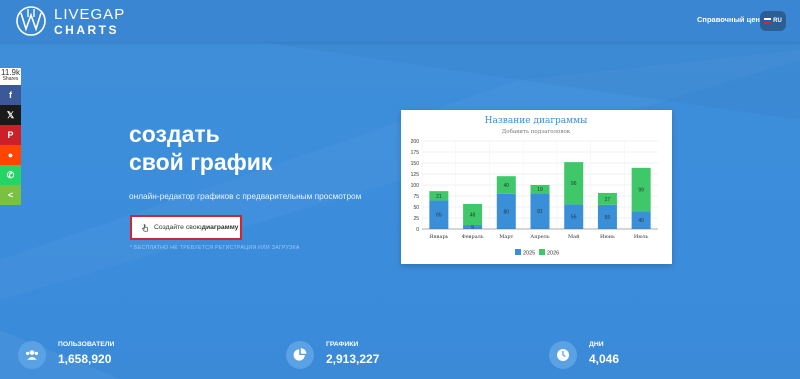  What do you see at coordinates (416, 219) in the screenshot?
I see `y-tick-label: 25` at bounding box center [416, 219].